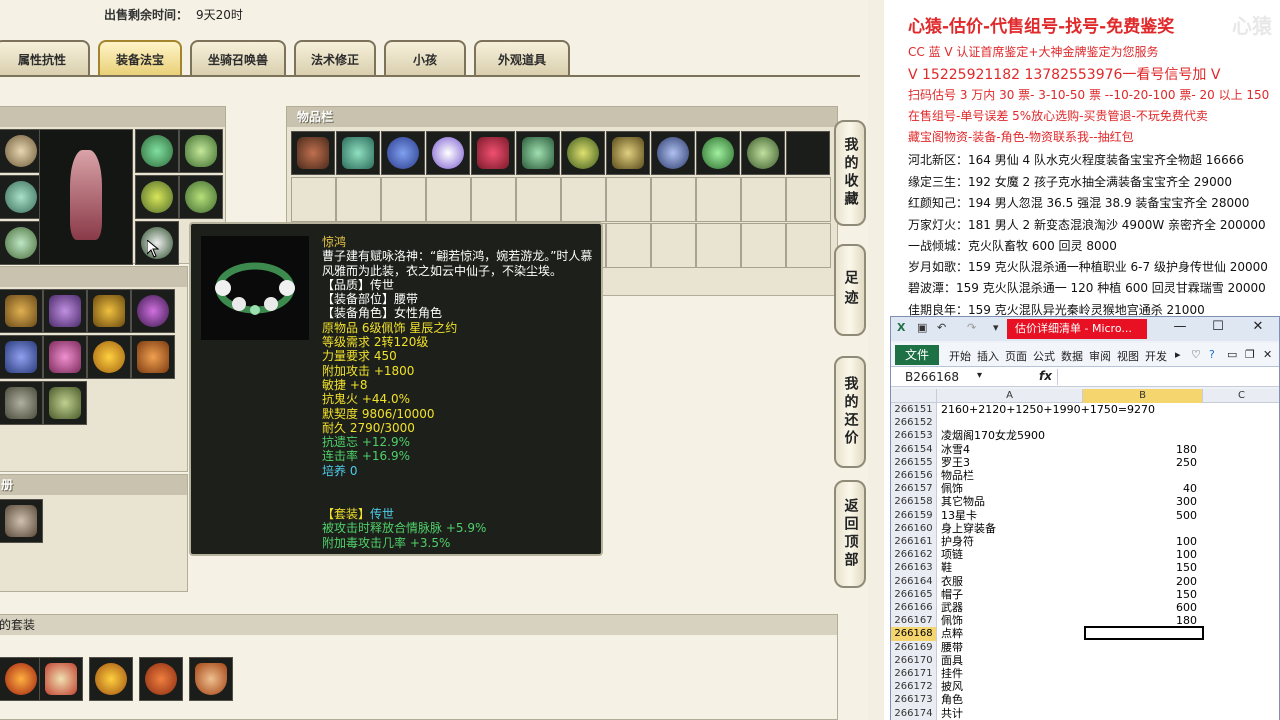  I want to click on row-number: 266170, so click(914, 660).